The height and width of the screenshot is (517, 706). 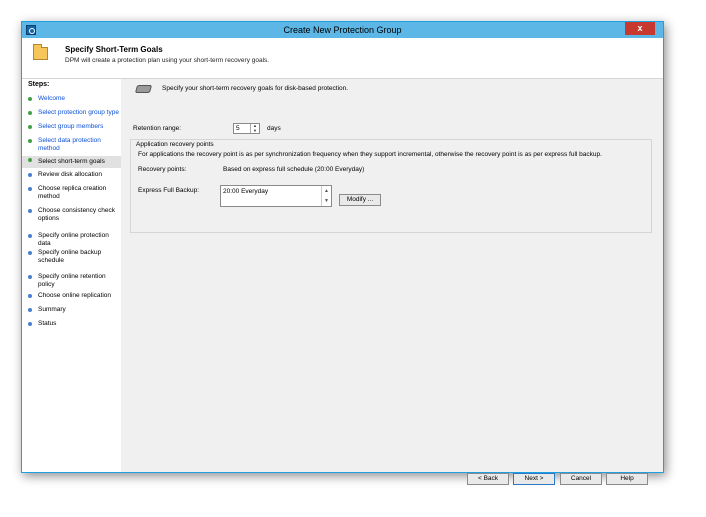 What do you see at coordinates (40, 52) in the screenshot?
I see `folder-icon` at bounding box center [40, 52].